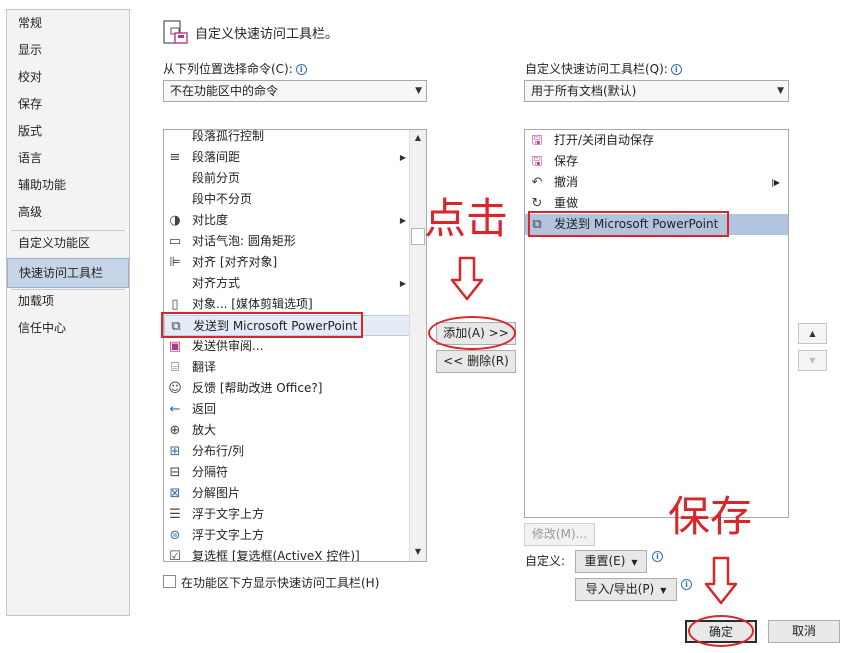 Image resolution: width=848 pixels, height=653 pixels. Describe the element at coordinates (775, 182) in the screenshot. I see `submenu-arrow-icon: |▶` at that location.